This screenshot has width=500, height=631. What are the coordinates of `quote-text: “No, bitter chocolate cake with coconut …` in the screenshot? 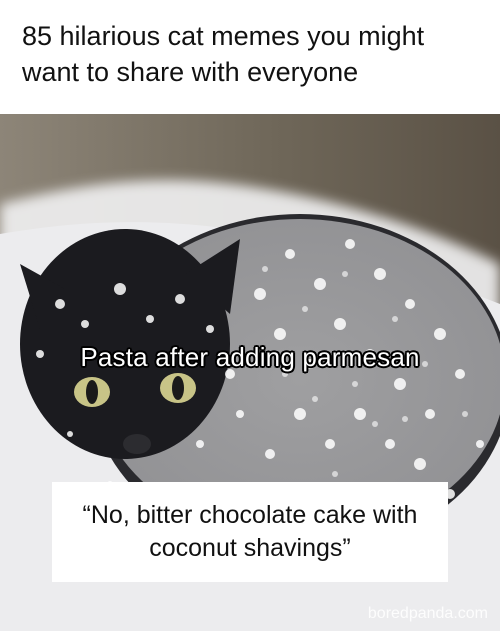 It's located at (250, 531).